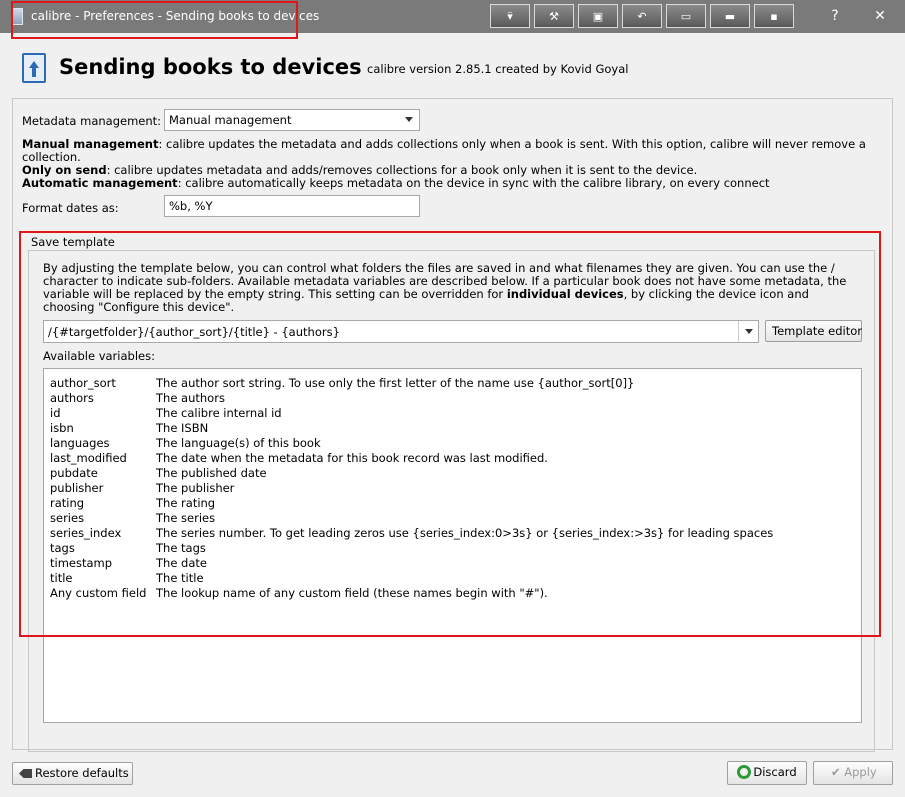 The width and height of the screenshot is (905, 797). I want to click on toolbar-button-1: ▾̈, so click(510, 16).